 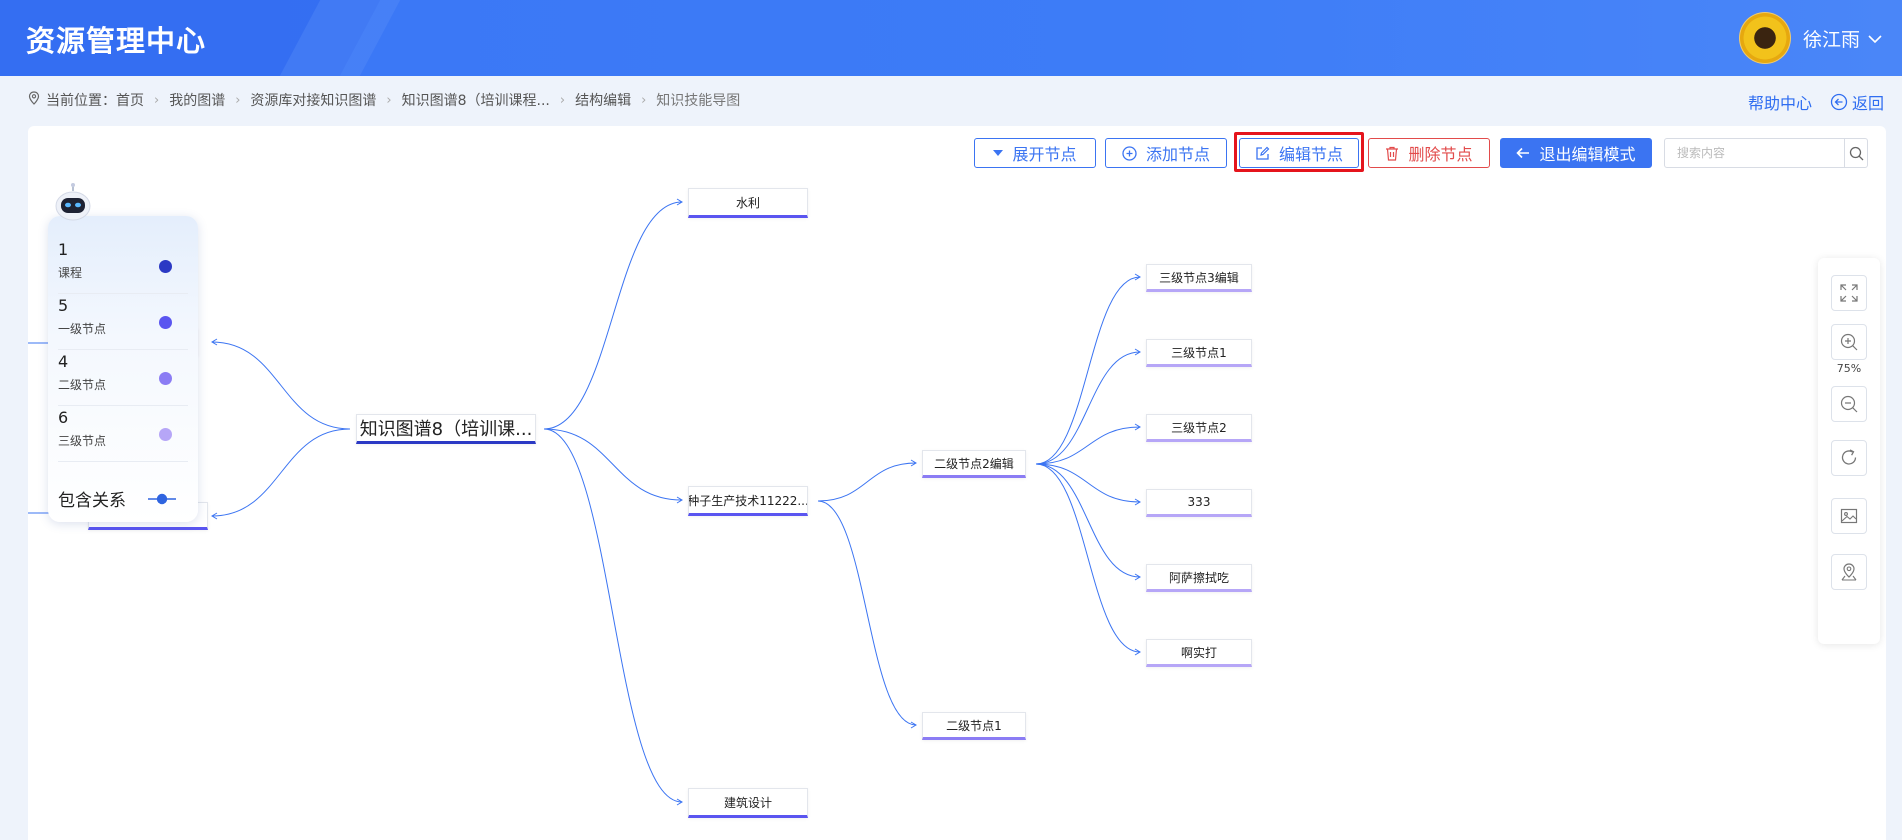 I want to click on locate-button, so click(x=1849, y=572).